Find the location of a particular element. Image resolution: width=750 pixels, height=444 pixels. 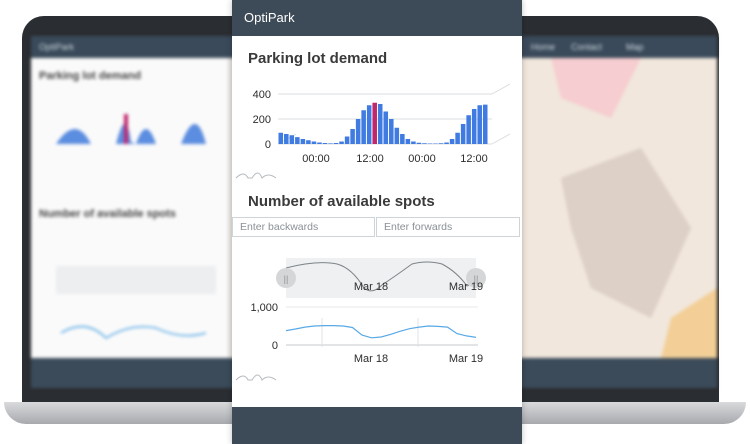

navigator-left-handle-grip: || is located at coordinates (286, 279).